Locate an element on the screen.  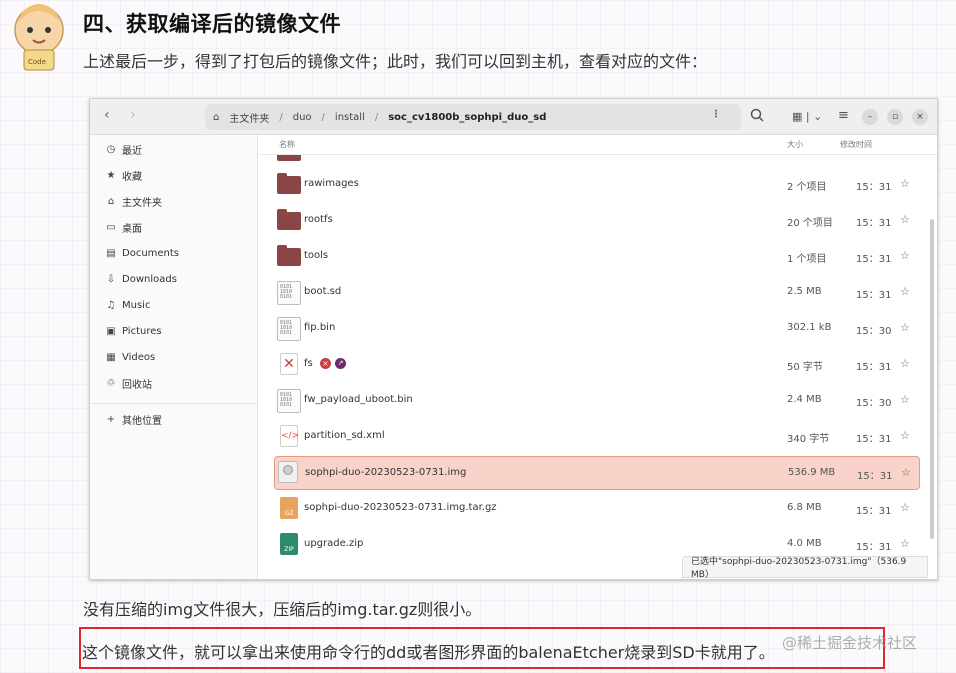
sidebar-item-home: ⌂ 主文件夹 is located at coordinates (133, 201).